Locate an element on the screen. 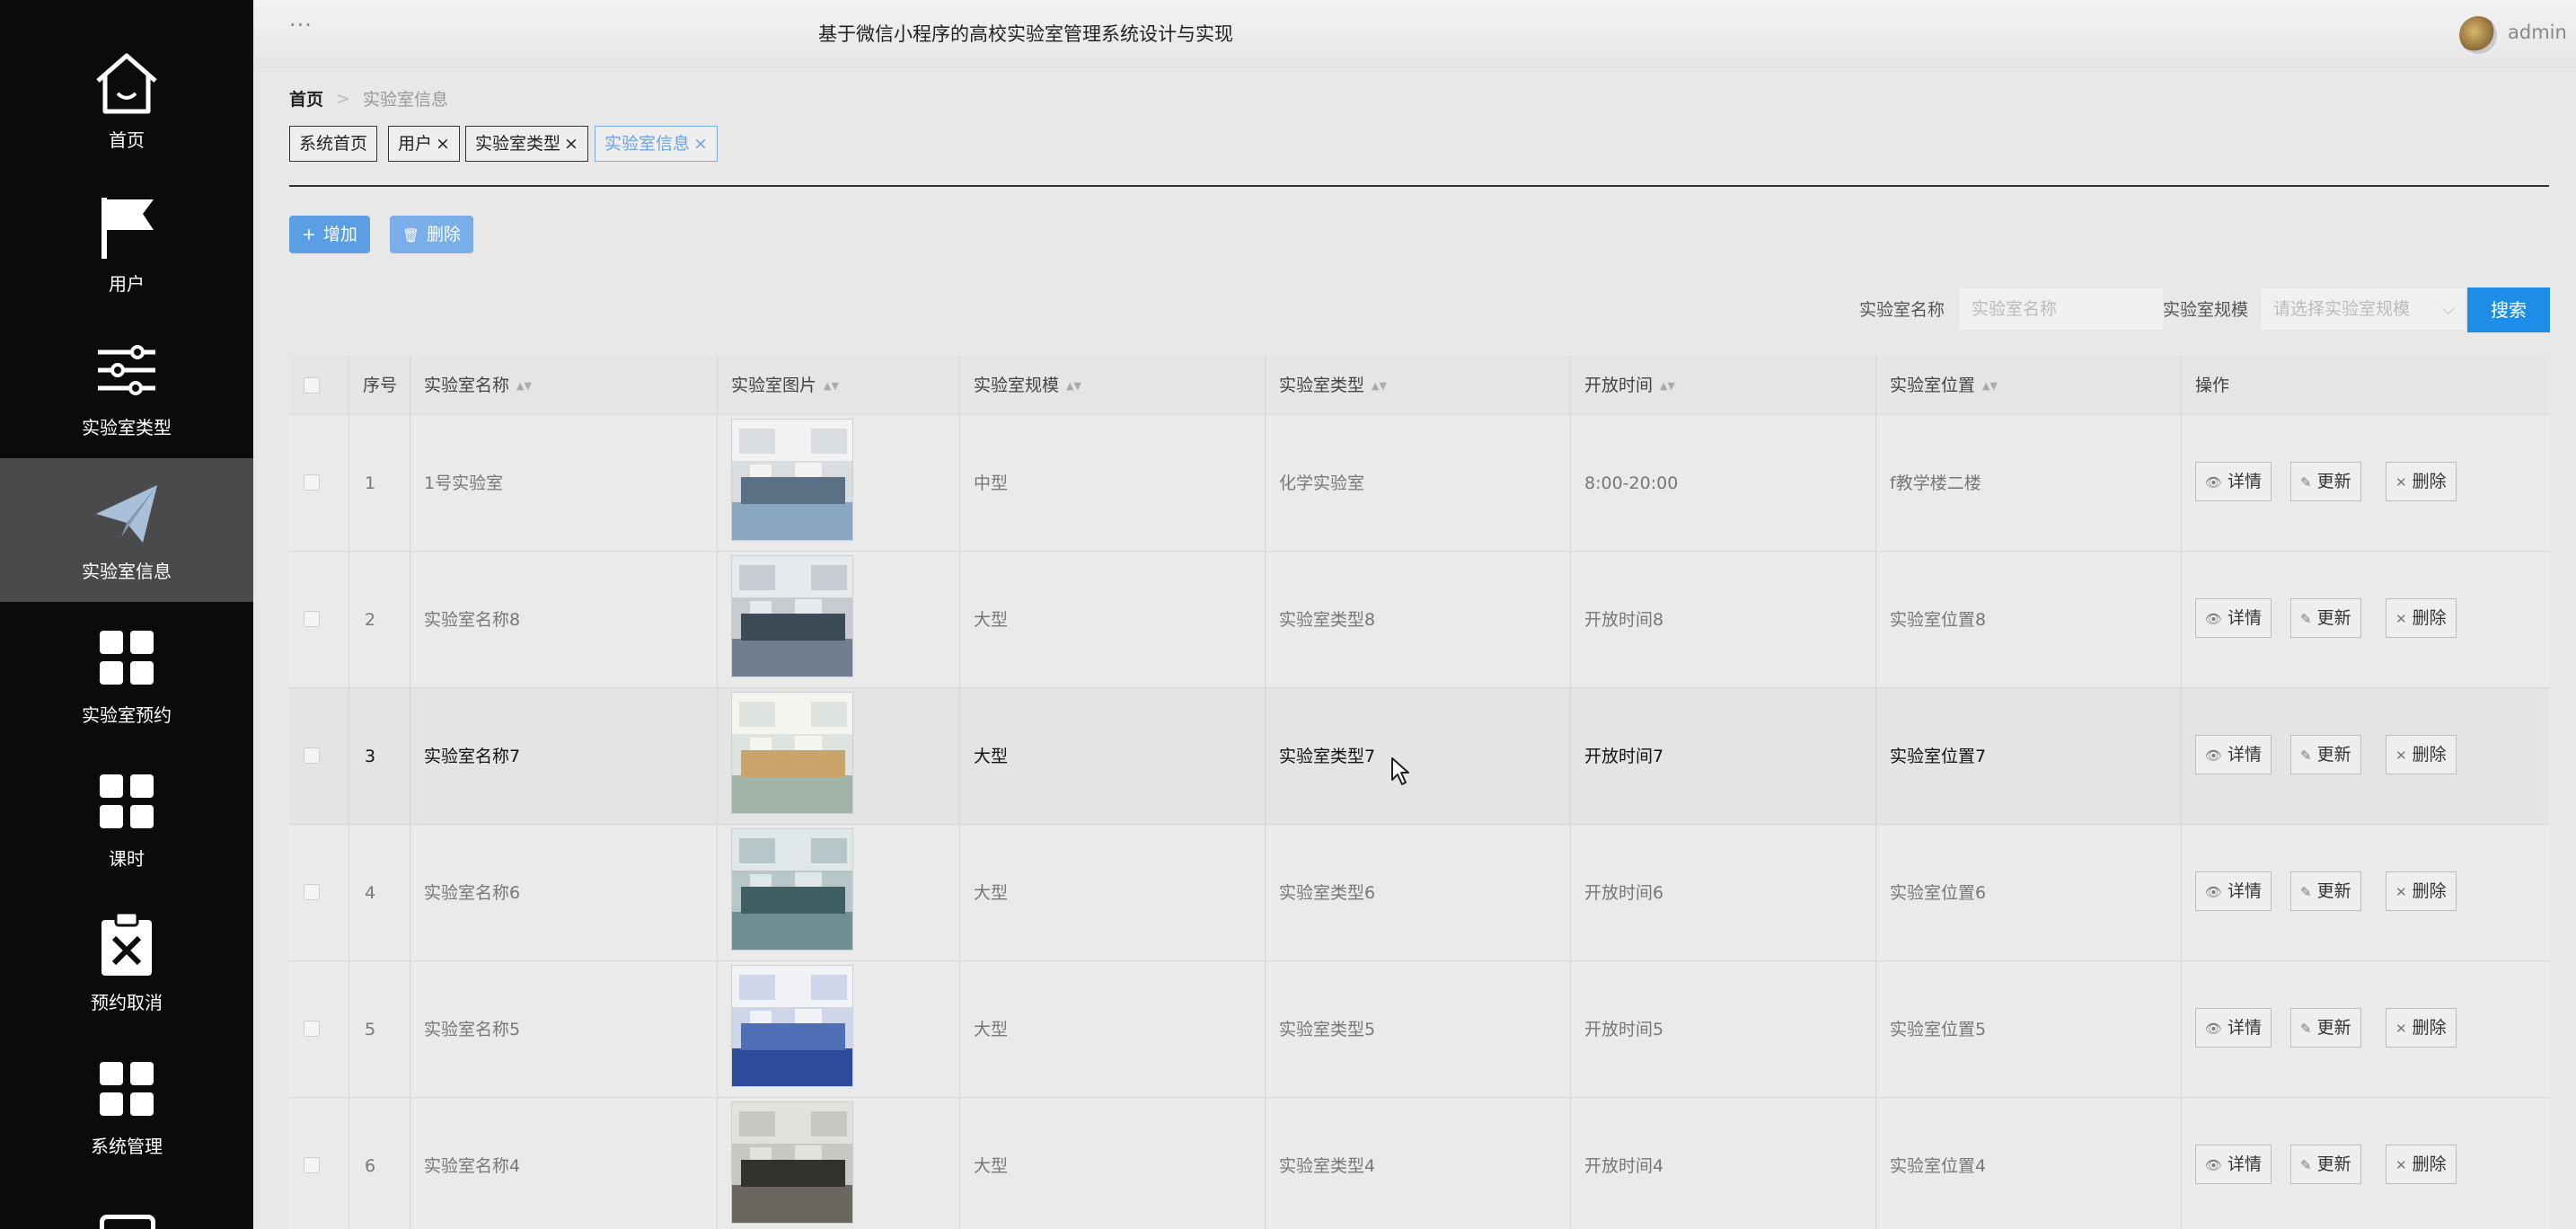 This screenshot has width=2576, height=1229. sidebar-item-booking-cancel: 预约取消 is located at coordinates (127, 961).